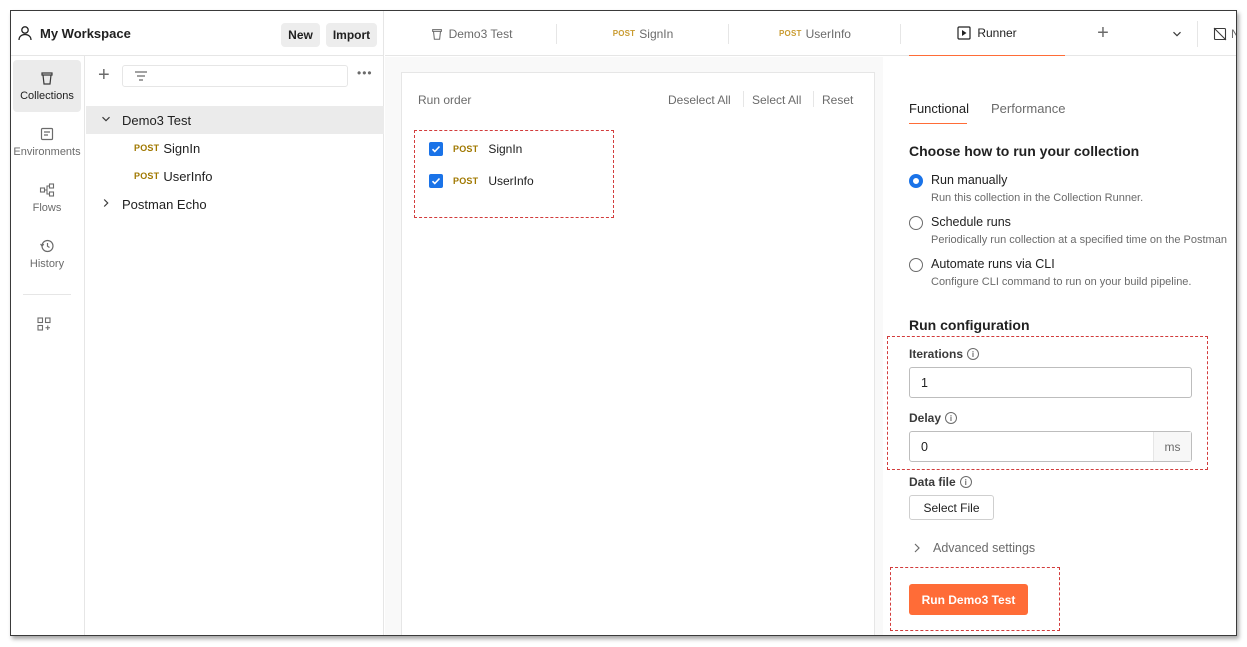  What do you see at coordinates (916, 181) in the screenshot?
I see `radio-run-manually` at bounding box center [916, 181].